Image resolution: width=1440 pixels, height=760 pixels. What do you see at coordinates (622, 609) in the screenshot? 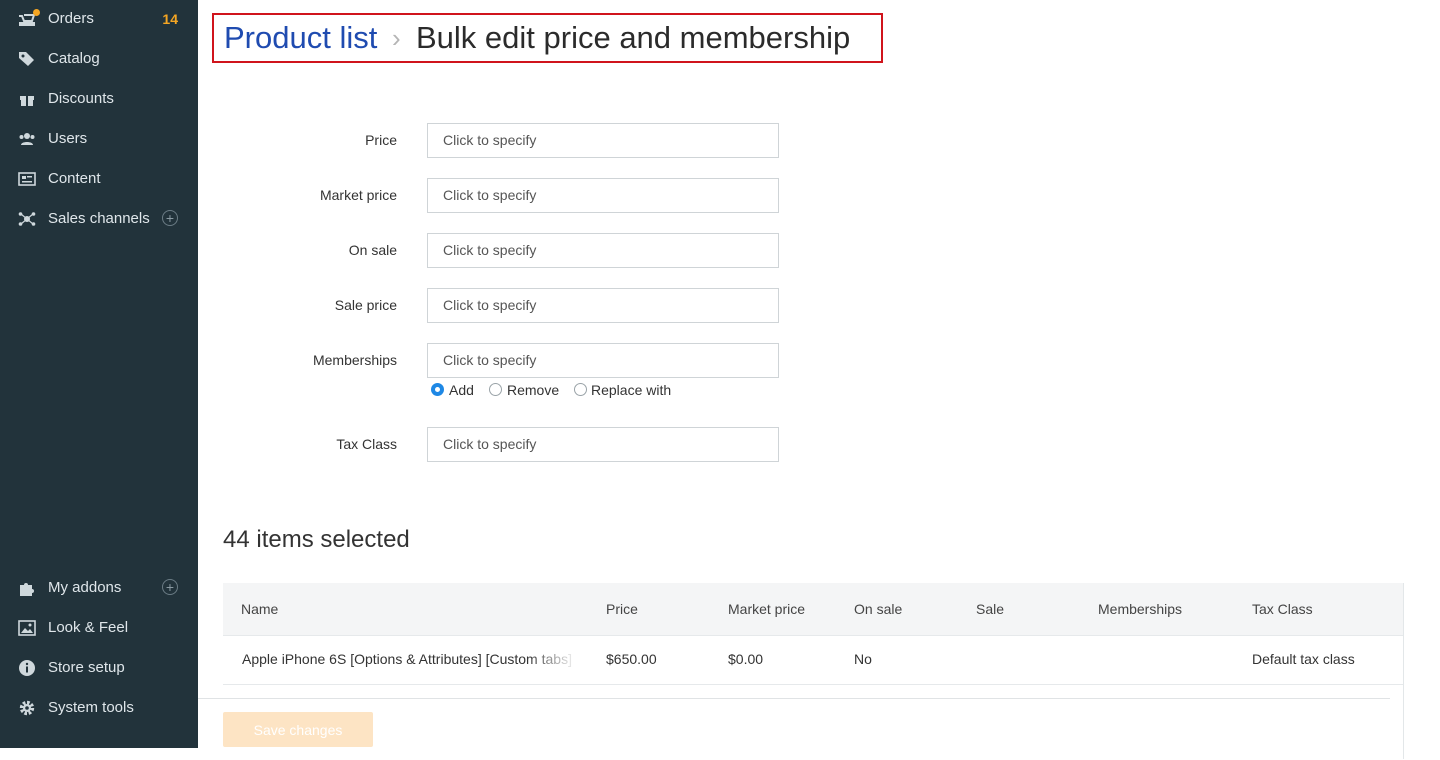
I see `column-header-price: Price` at bounding box center [622, 609].